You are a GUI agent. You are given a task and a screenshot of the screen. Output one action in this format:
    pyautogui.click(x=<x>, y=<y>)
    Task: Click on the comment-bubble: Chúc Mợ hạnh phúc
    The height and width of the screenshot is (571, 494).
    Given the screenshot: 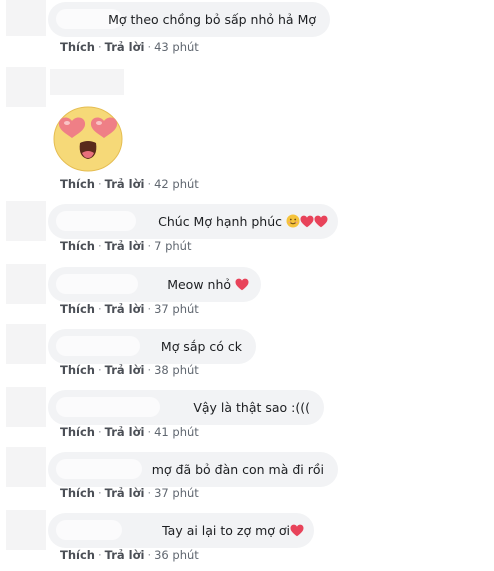 What is the action you would take?
    pyautogui.click(x=193, y=221)
    